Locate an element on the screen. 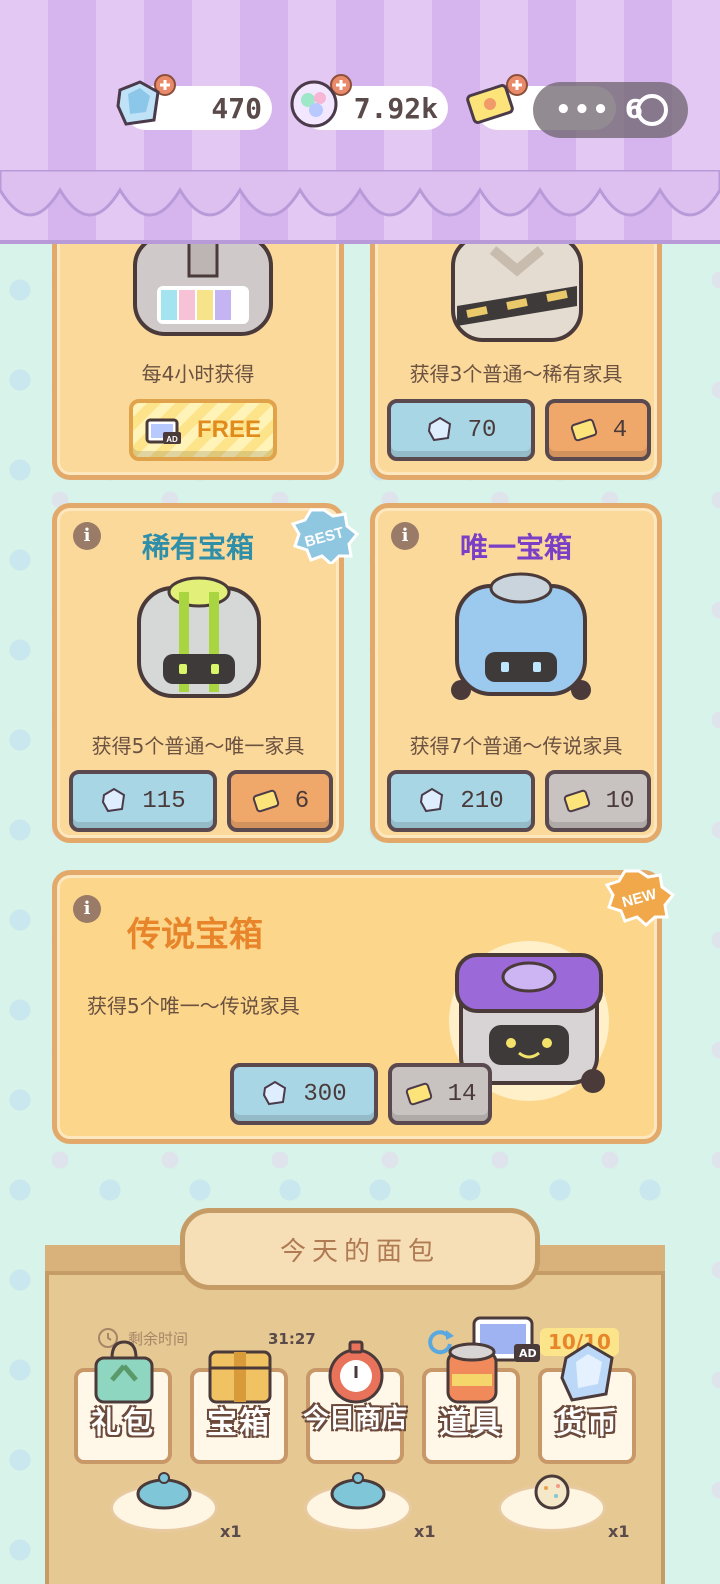  buy-with-tickets-button: 10 is located at coordinates (598, 801).